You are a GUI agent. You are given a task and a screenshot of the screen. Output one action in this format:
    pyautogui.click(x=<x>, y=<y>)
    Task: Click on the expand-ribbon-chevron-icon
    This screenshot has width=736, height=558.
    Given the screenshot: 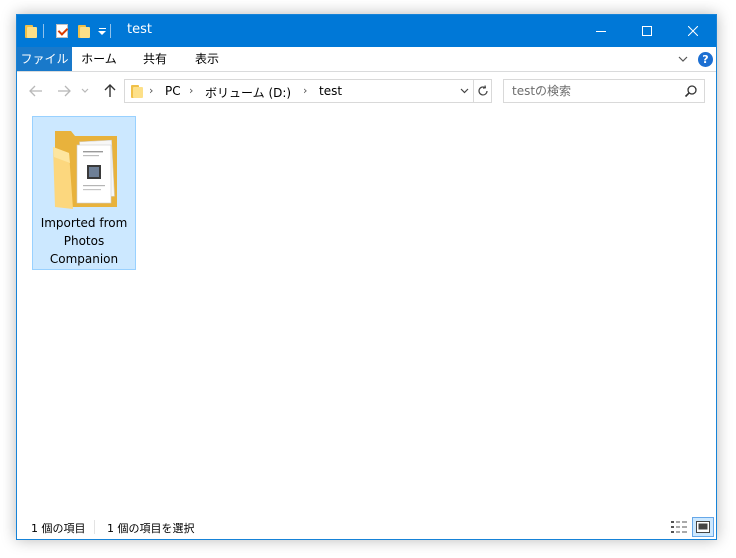 What is the action you would take?
    pyautogui.click(x=683, y=59)
    